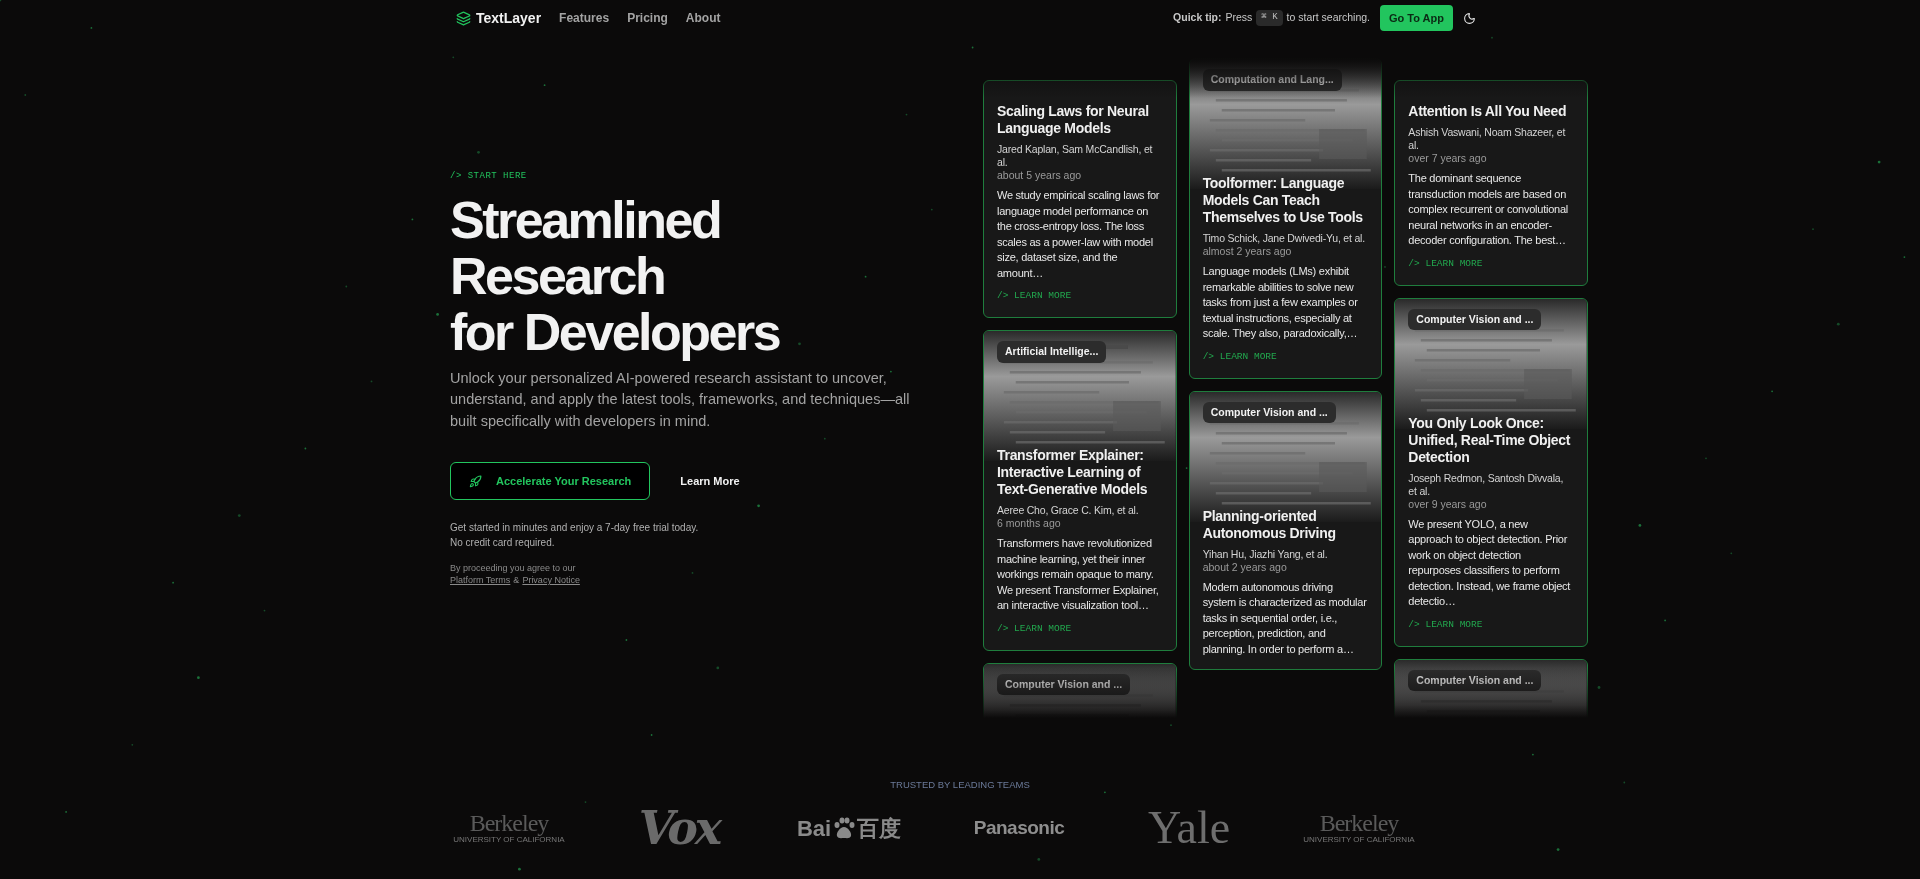 This screenshot has height=879, width=1920. What do you see at coordinates (489, 176) in the screenshot?
I see `eyebrow-label: /> START HERE` at bounding box center [489, 176].